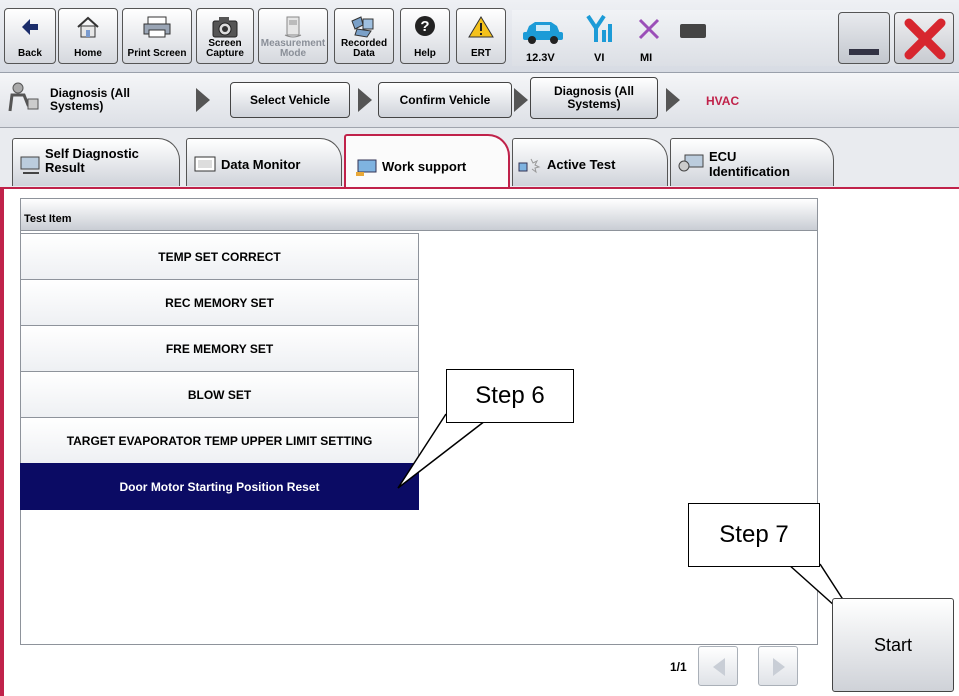 Image resolution: width=959 pixels, height=696 pixels. I want to click on tab-data-monitor: Data Monitor, so click(264, 162).